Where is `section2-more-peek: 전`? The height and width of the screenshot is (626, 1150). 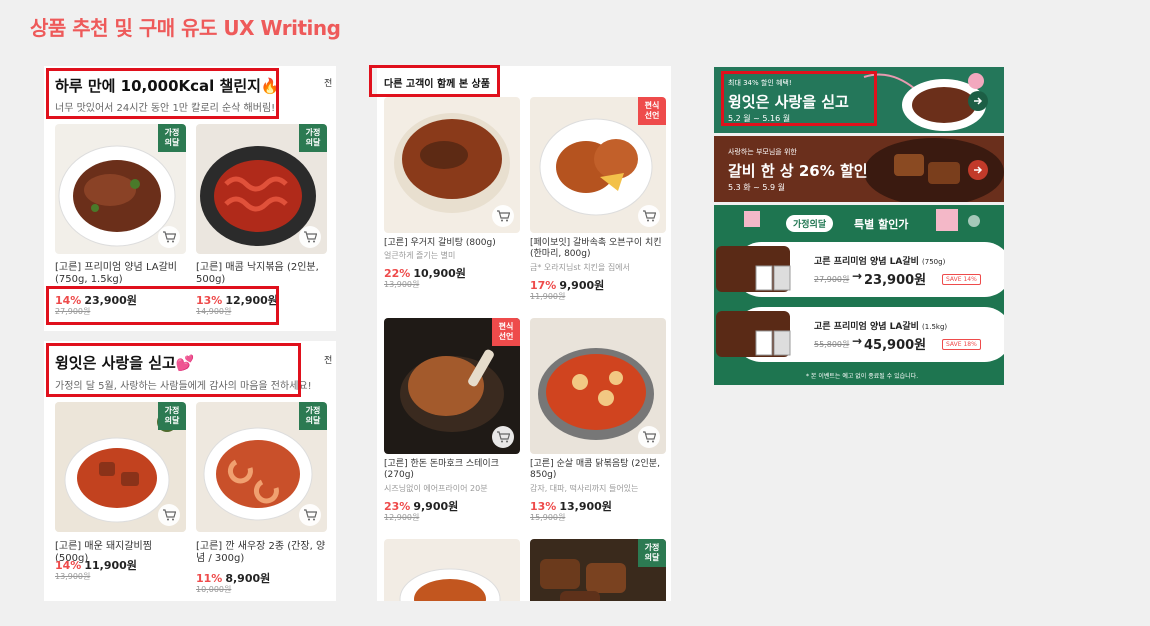 section2-more-peek: 전 is located at coordinates (328, 359).